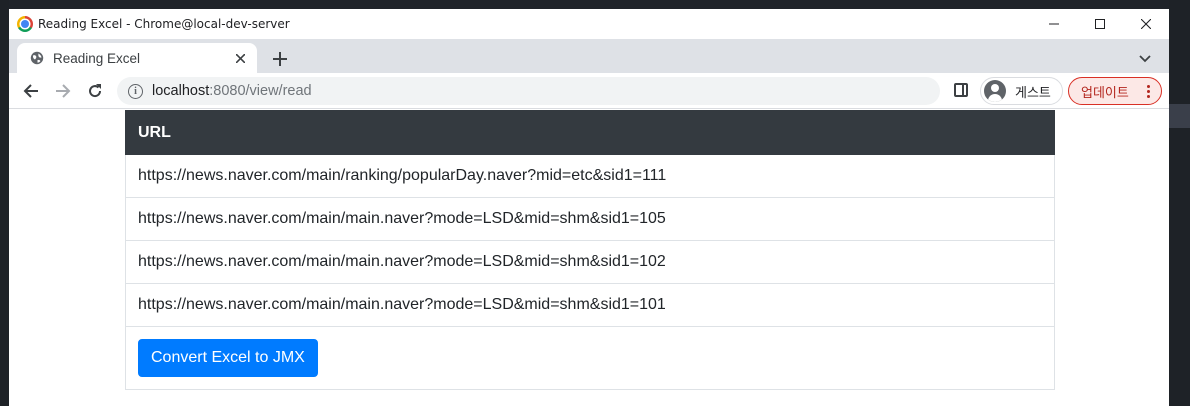 Image resolution: width=1190 pixels, height=406 pixels. What do you see at coordinates (97, 58) in the screenshot?
I see `tab-label: Reading Excel` at bounding box center [97, 58].